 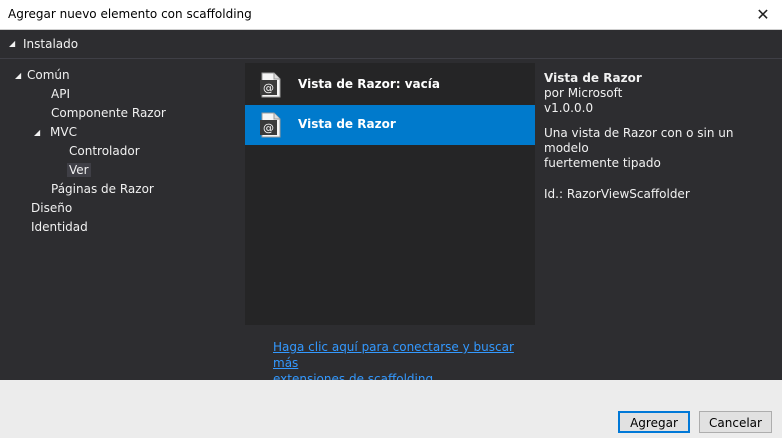 I want to click on template-item-vista-razor-vacia: @ Vista de Razor: vacía, so click(x=390, y=85).